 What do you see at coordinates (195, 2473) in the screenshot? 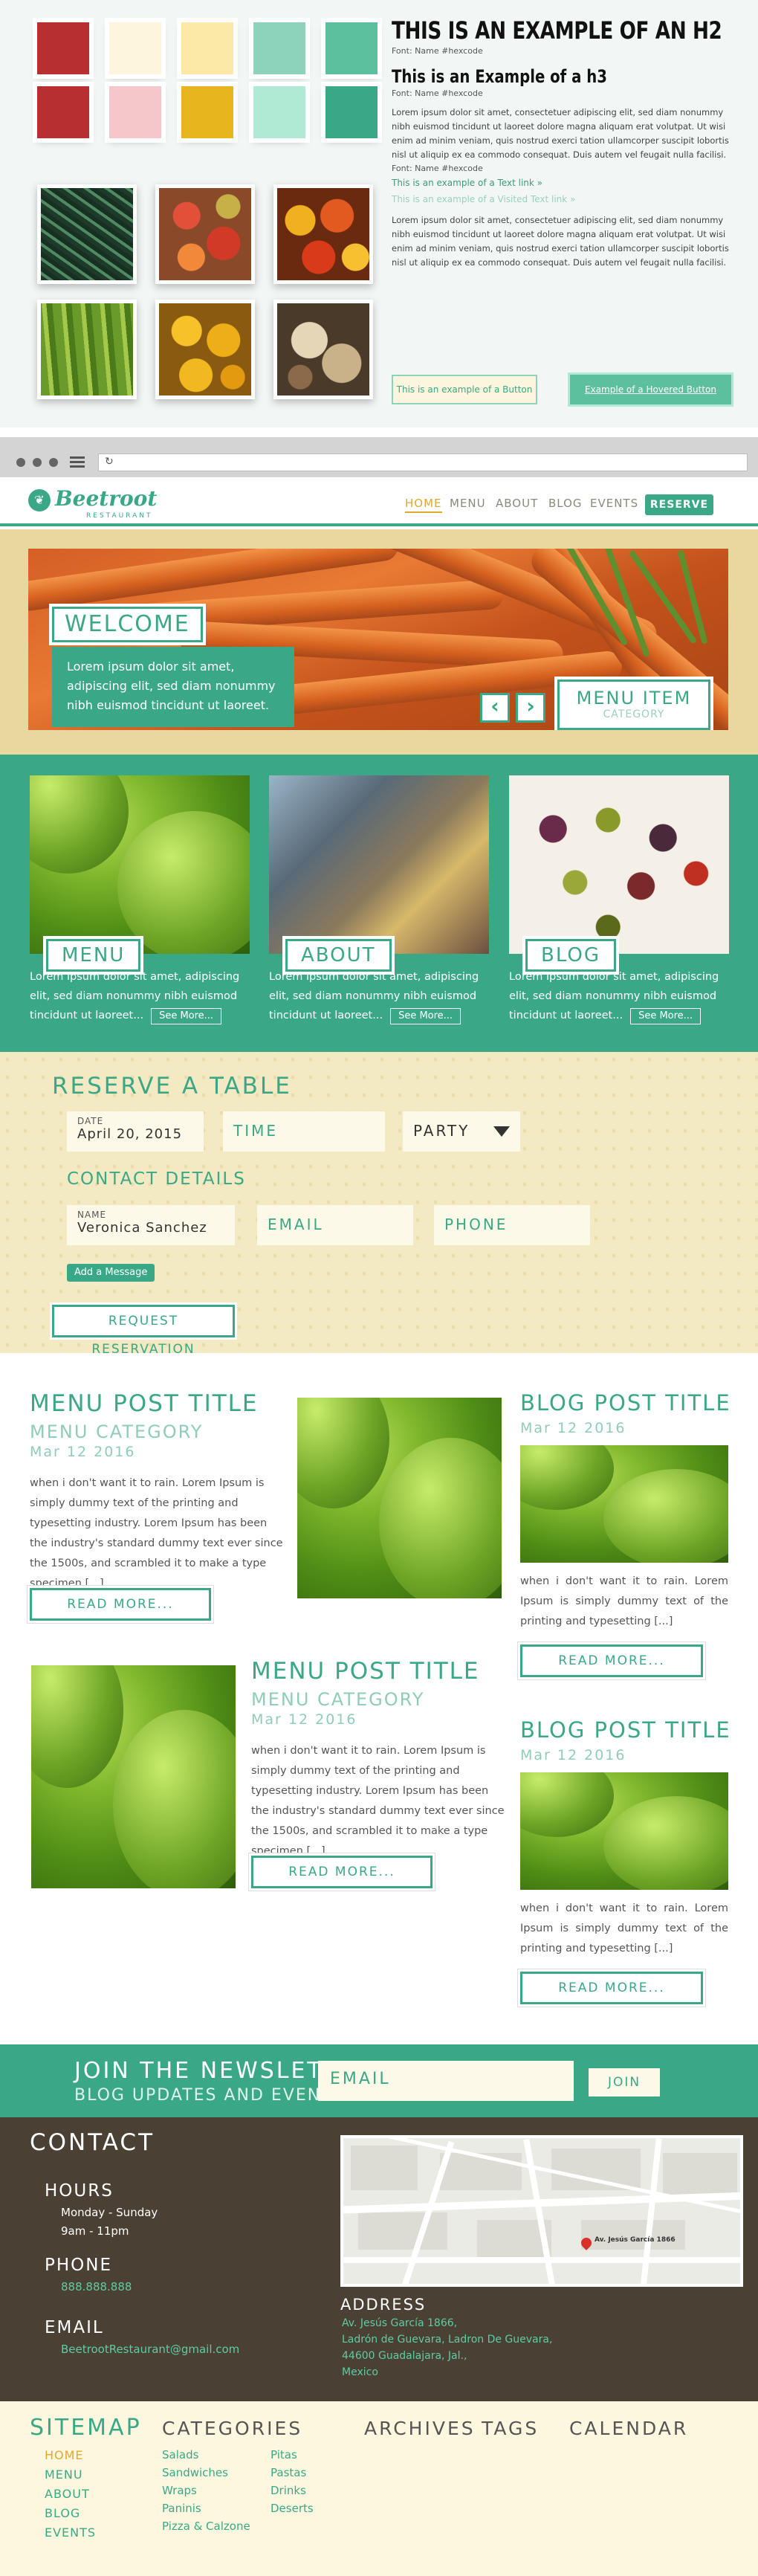
I see `category-link: Sandwiches` at bounding box center [195, 2473].